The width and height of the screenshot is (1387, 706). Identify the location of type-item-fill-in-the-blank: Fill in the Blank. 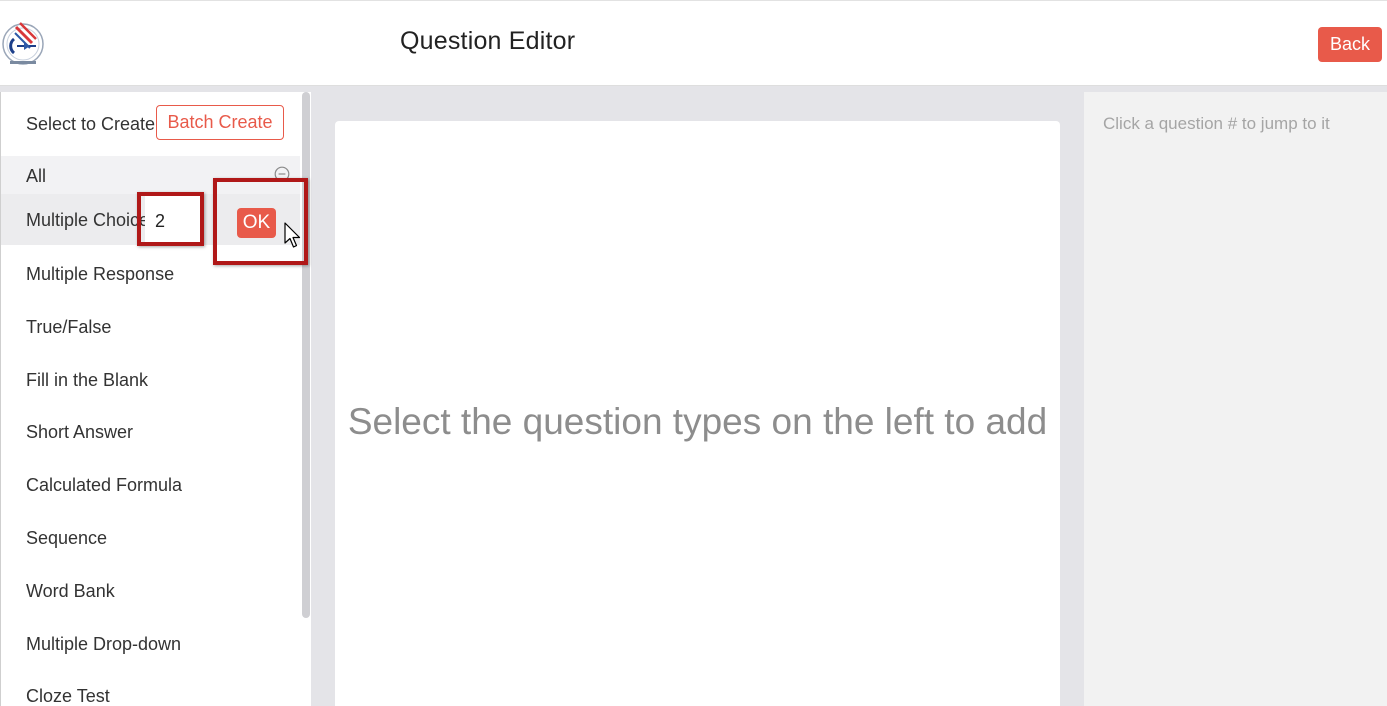
(87, 380).